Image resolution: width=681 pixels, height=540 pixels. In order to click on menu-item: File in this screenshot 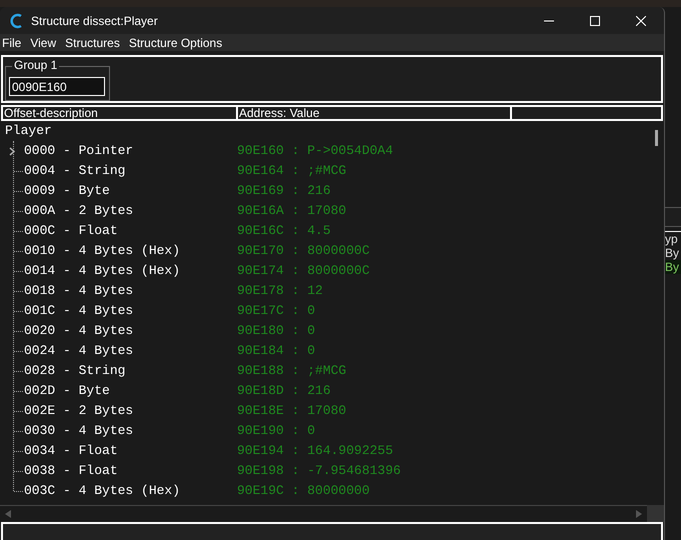, I will do `click(12, 42)`.